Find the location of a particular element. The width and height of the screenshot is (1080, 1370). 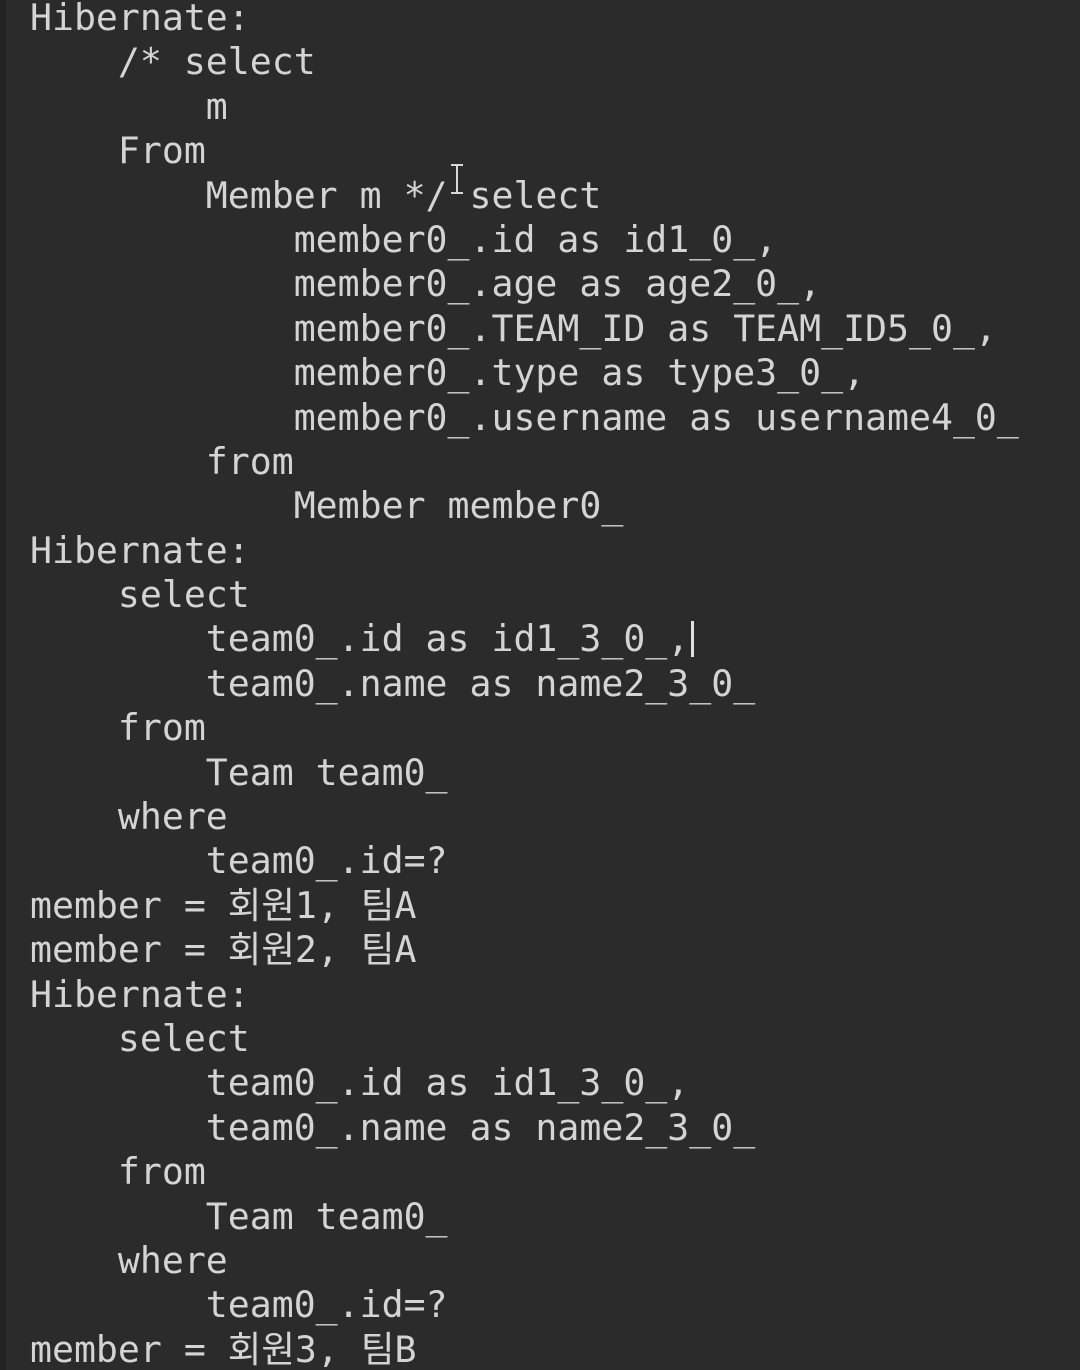

console-line: m is located at coordinates (129, 106).